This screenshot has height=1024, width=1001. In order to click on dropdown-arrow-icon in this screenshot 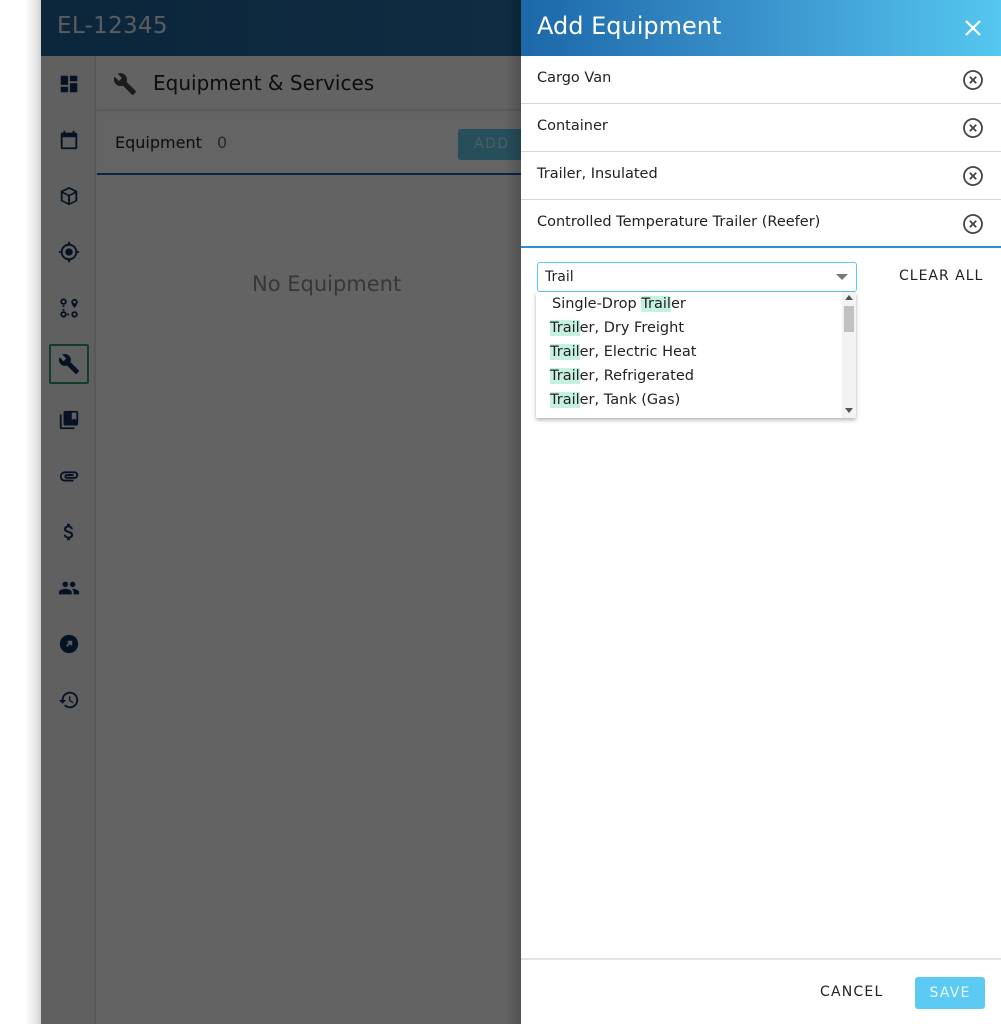, I will do `click(842, 277)`.